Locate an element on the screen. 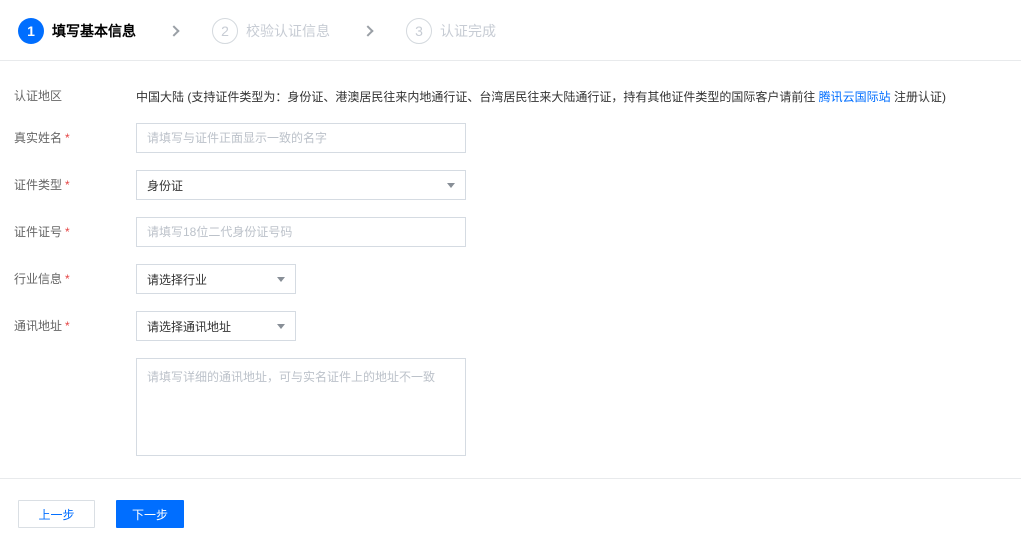 This screenshot has width=1021, height=552. address-detail-textarea is located at coordinates (301, 407).